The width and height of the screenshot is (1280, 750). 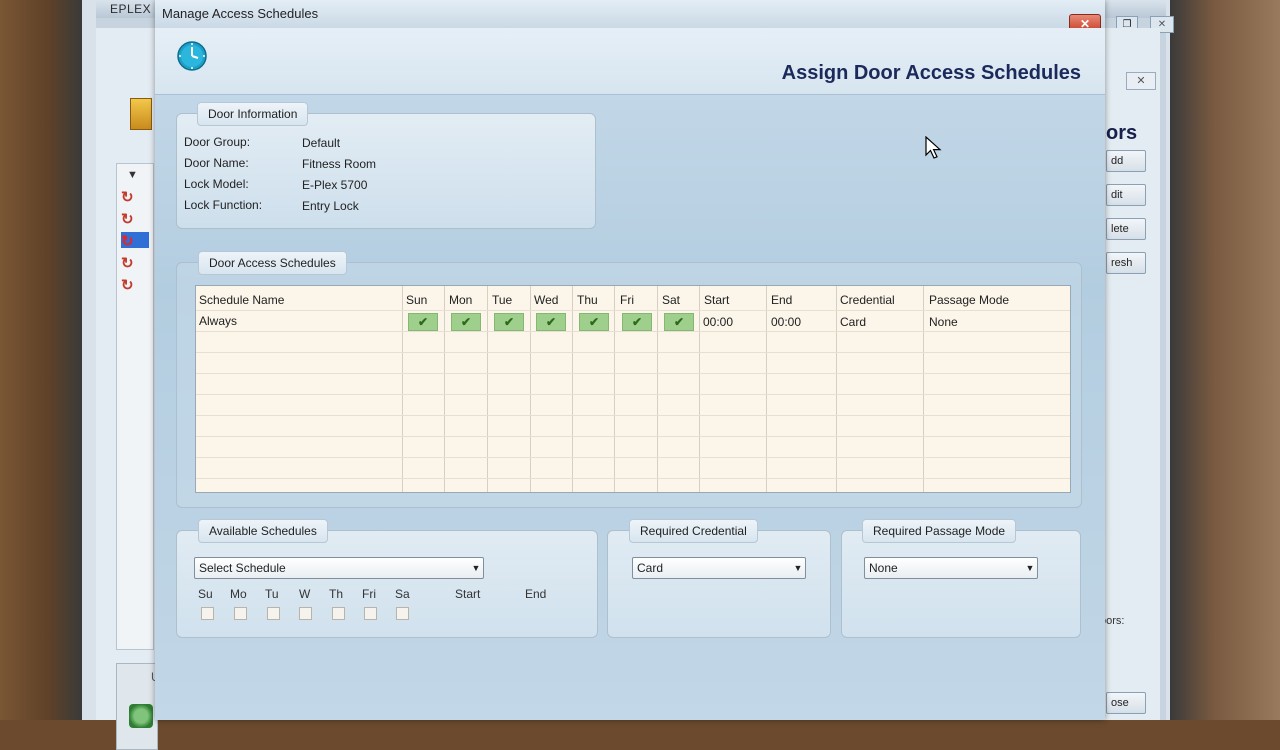 I want to click on background-edit-button: dit, so click(x=1126, y=195).